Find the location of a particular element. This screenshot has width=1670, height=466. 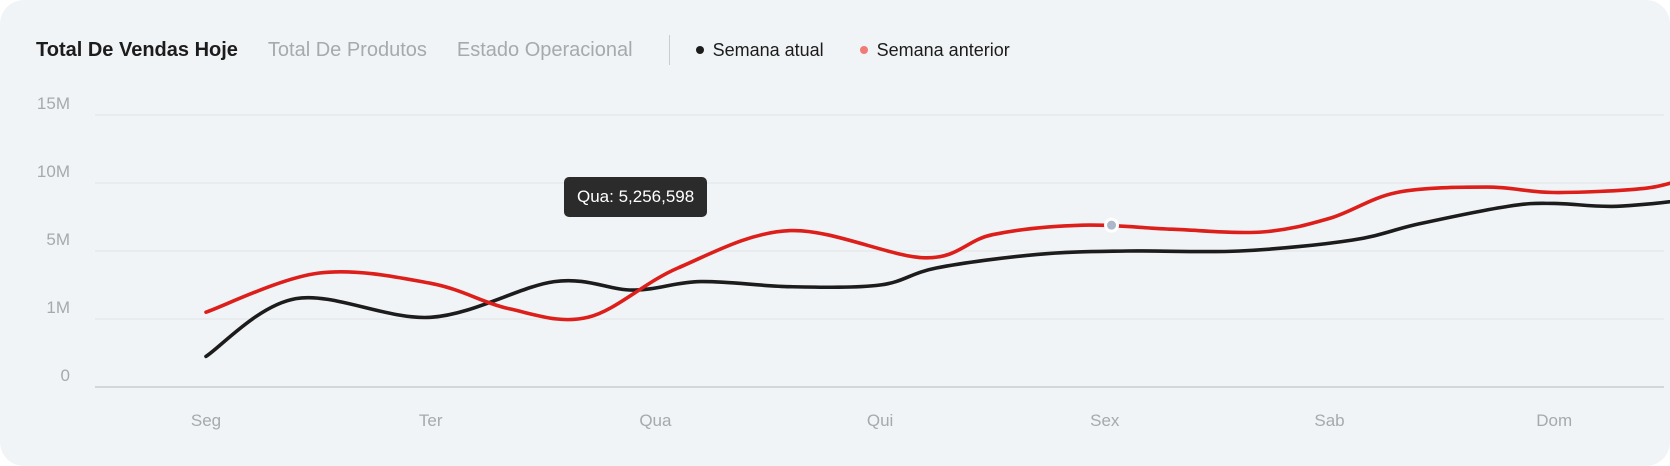

x-tick-label: Ter is located at coordinates (431, 420).